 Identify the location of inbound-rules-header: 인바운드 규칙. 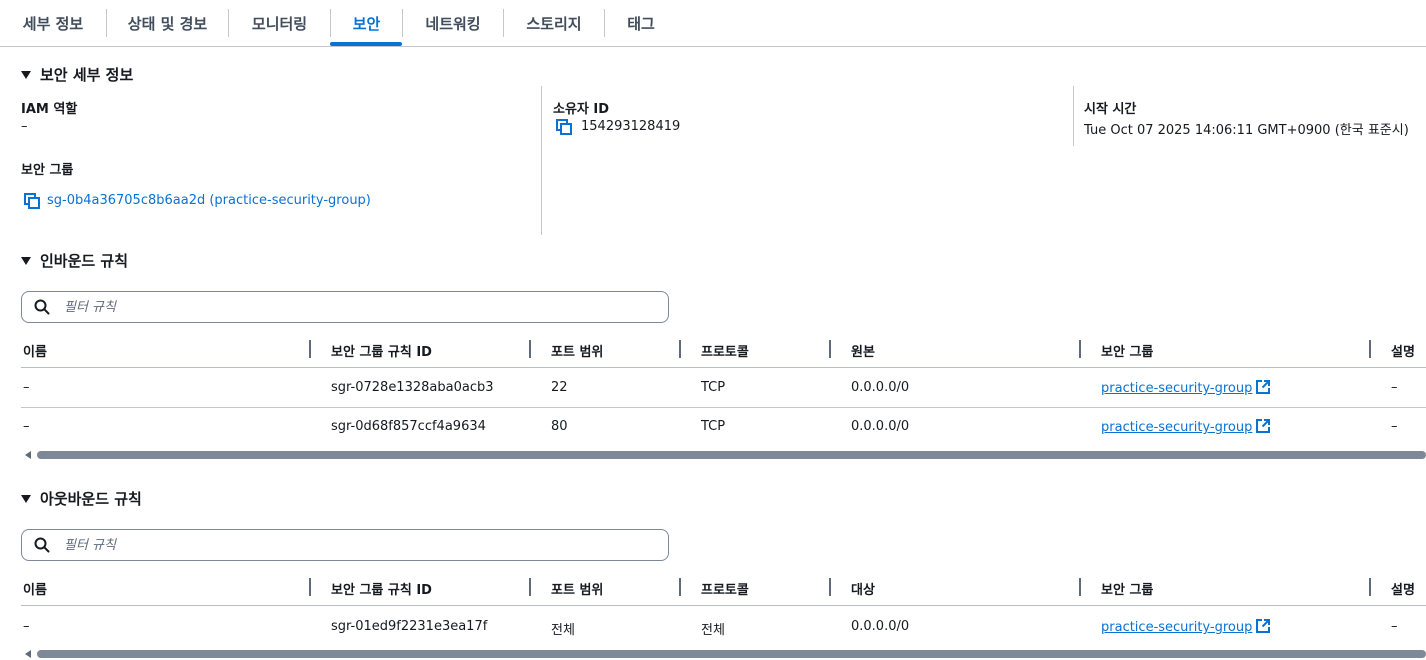
(74, 260).